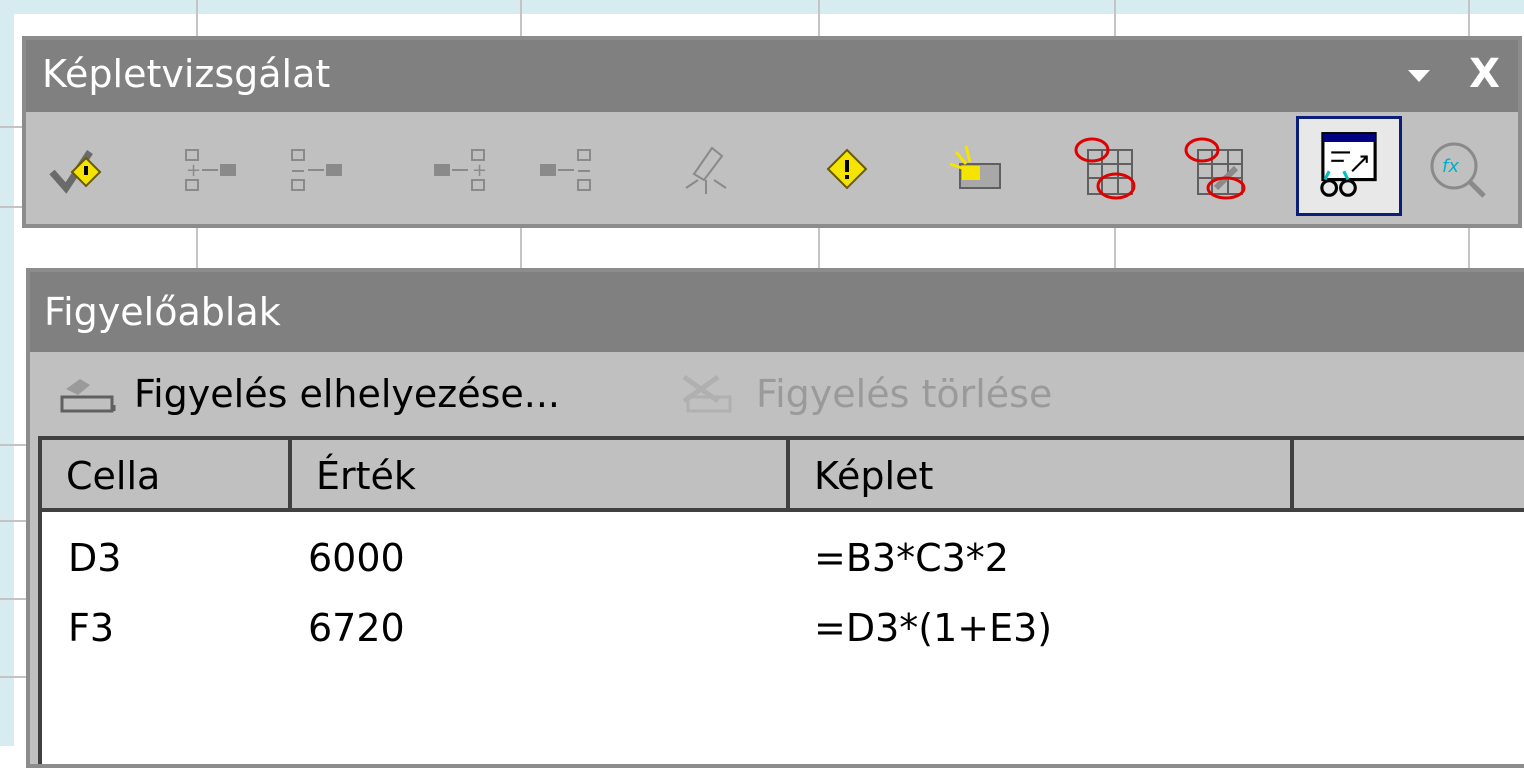 The height and width of the screenshot is (768, 1524). I want to click on delete-watch-label: Figyelés törlése, so click(904, 394).